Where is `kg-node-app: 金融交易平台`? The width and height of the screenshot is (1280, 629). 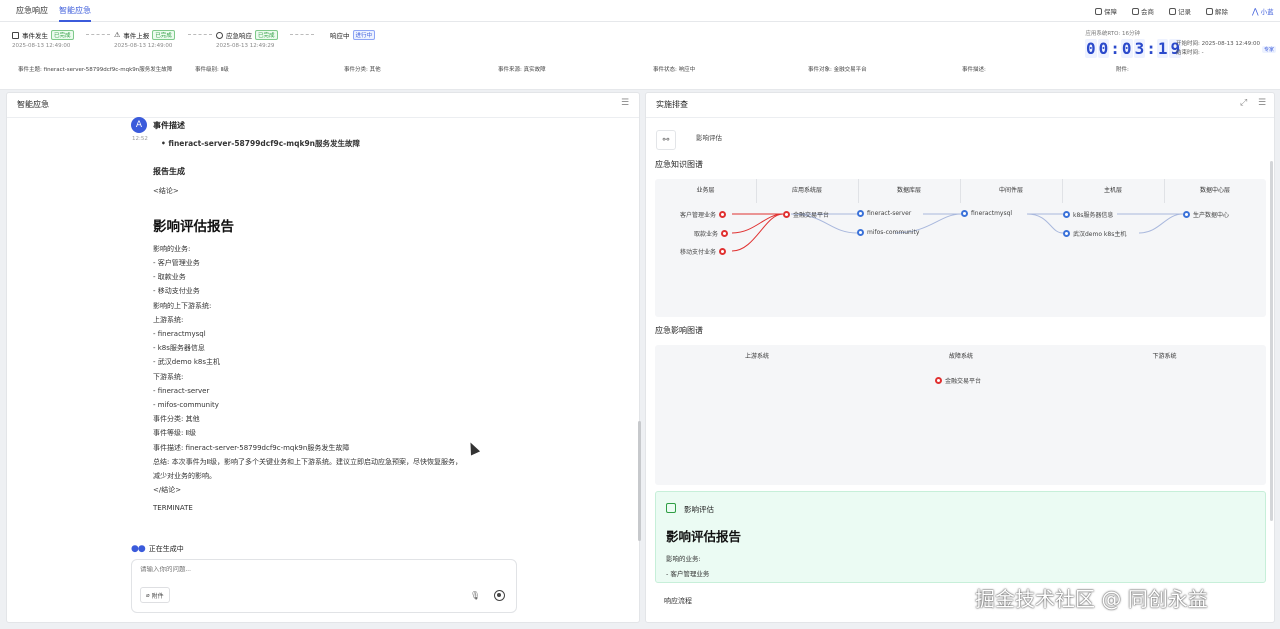 kg-node-app: 金融交易平台 is located at coordinates (806, 214).